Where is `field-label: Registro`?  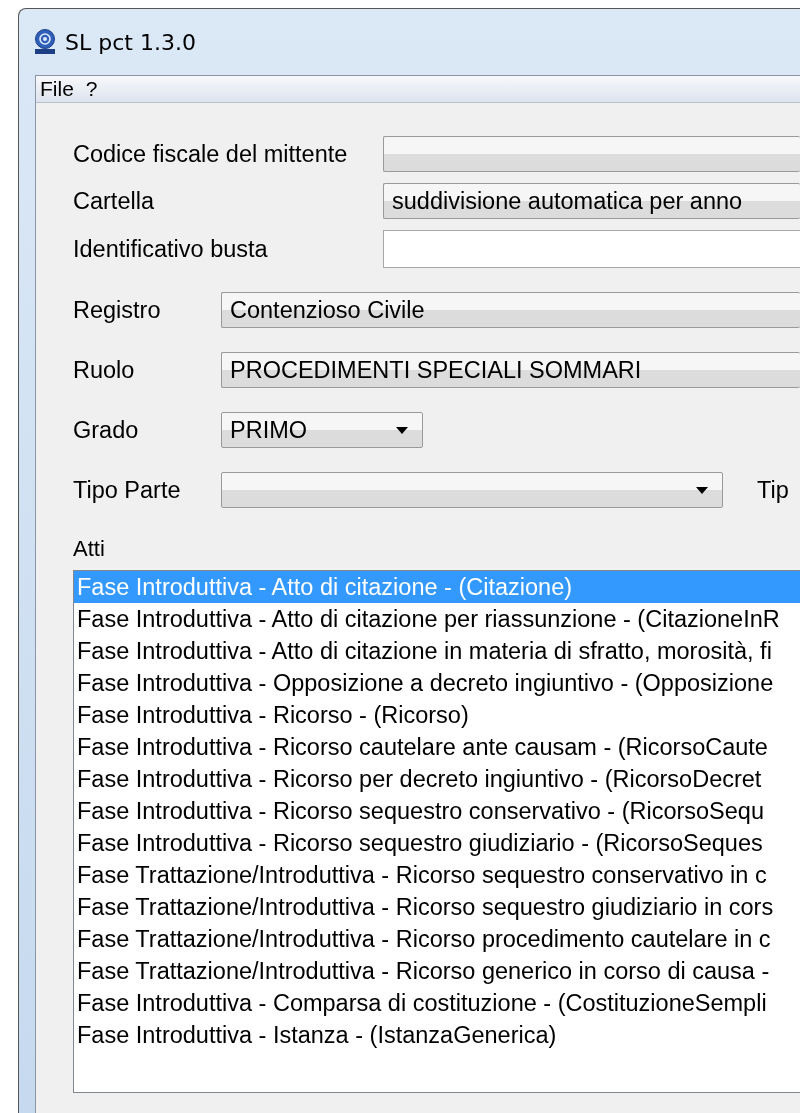 field-label: Registro is located at coordinates (117, 310).